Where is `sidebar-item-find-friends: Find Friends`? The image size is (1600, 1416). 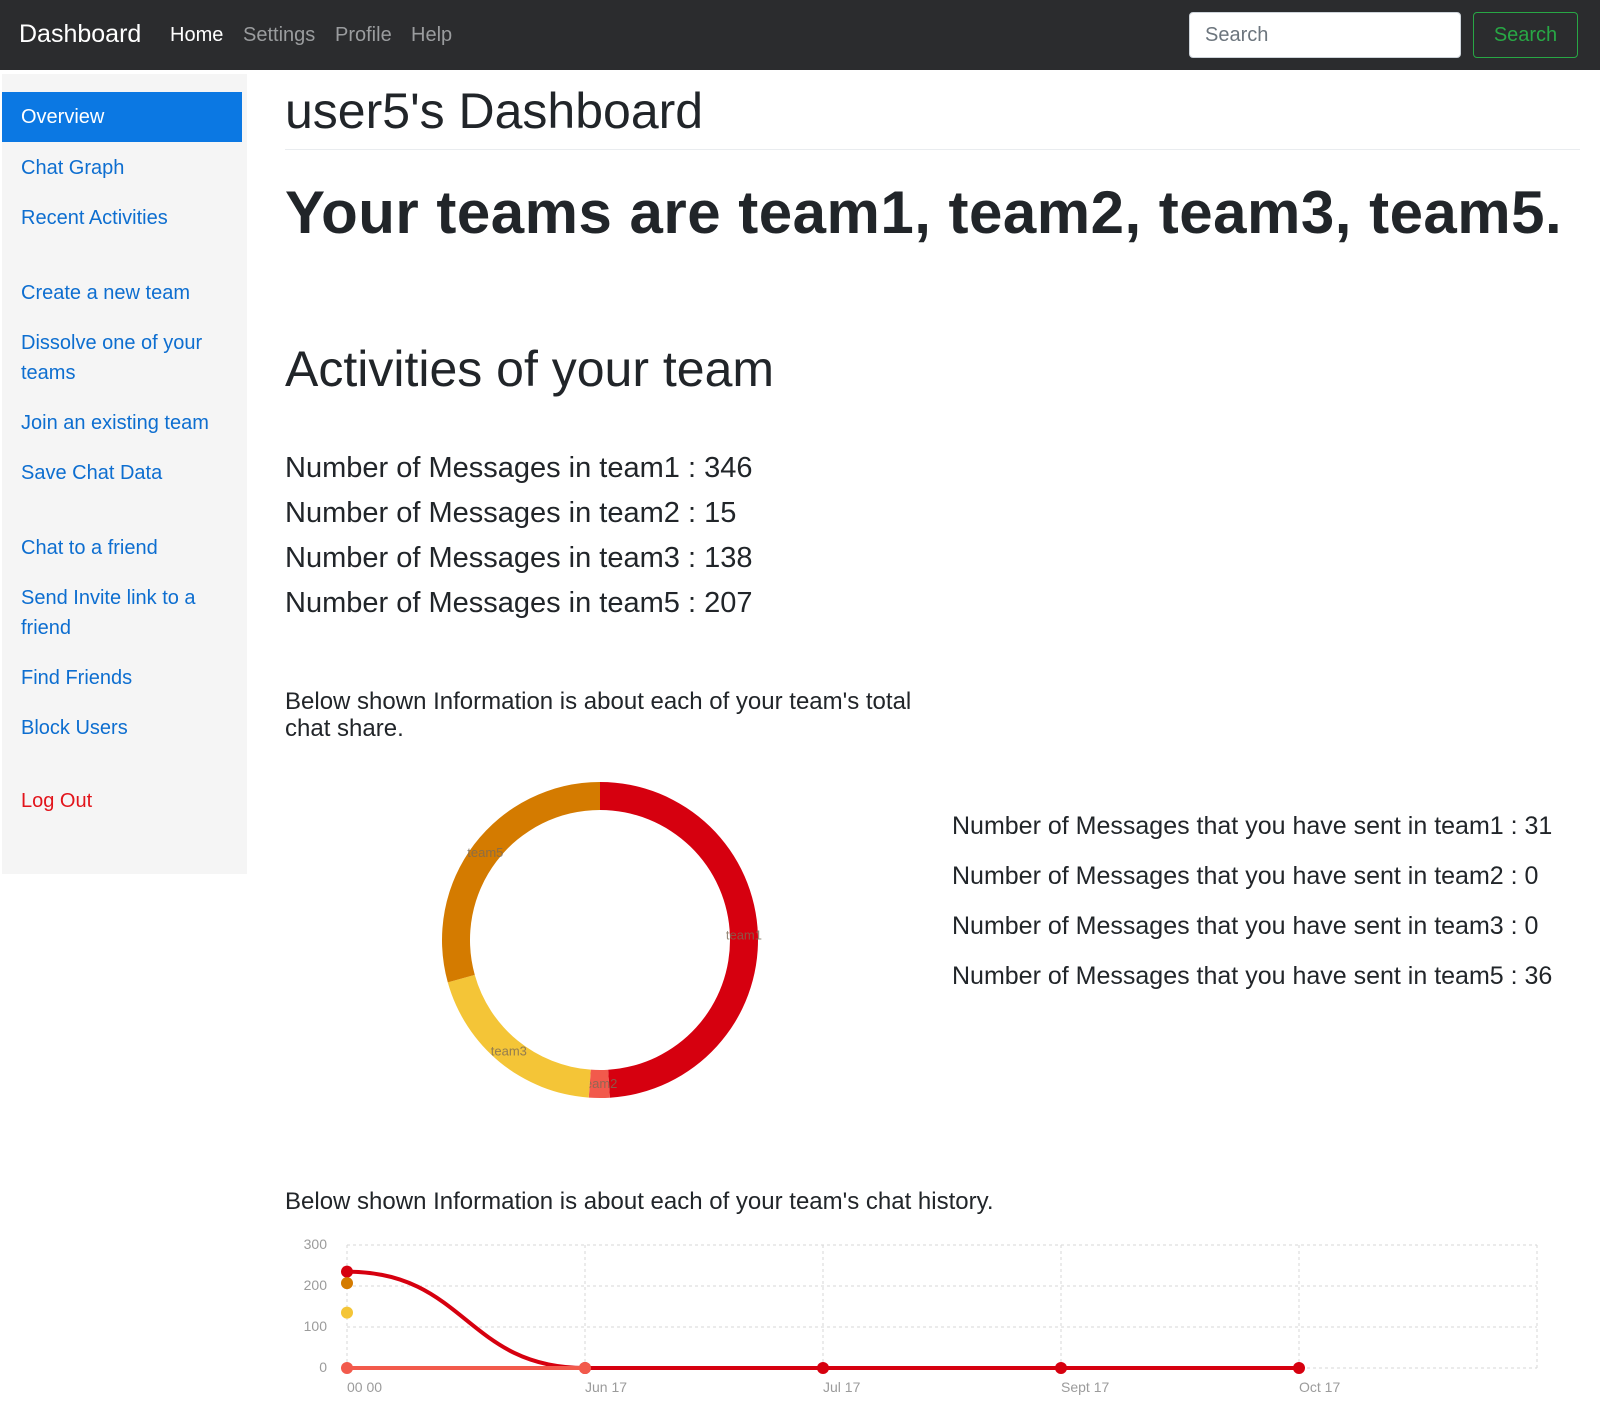
sidebar-item-find-friends: Find Friends is located at coordinates (122, 678).